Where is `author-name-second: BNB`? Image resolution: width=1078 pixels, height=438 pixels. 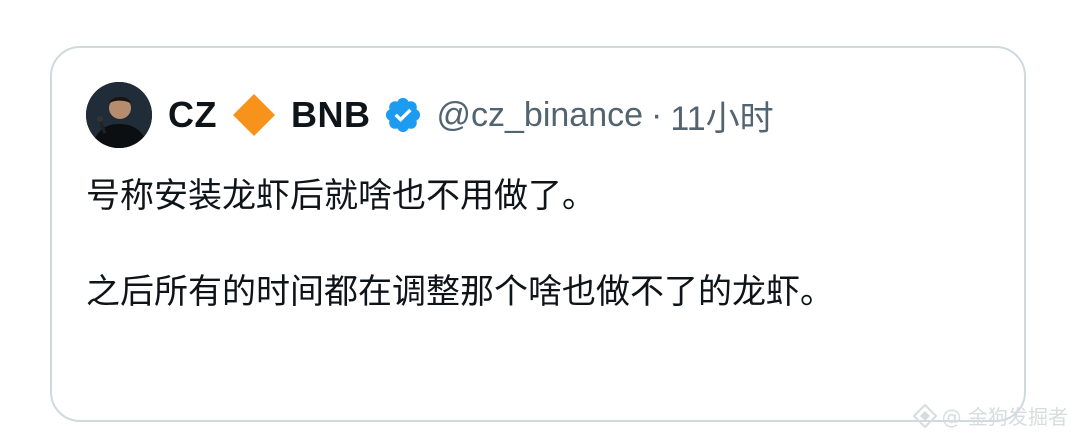
author-name-second: BNB is located at coordinates (331, 115).